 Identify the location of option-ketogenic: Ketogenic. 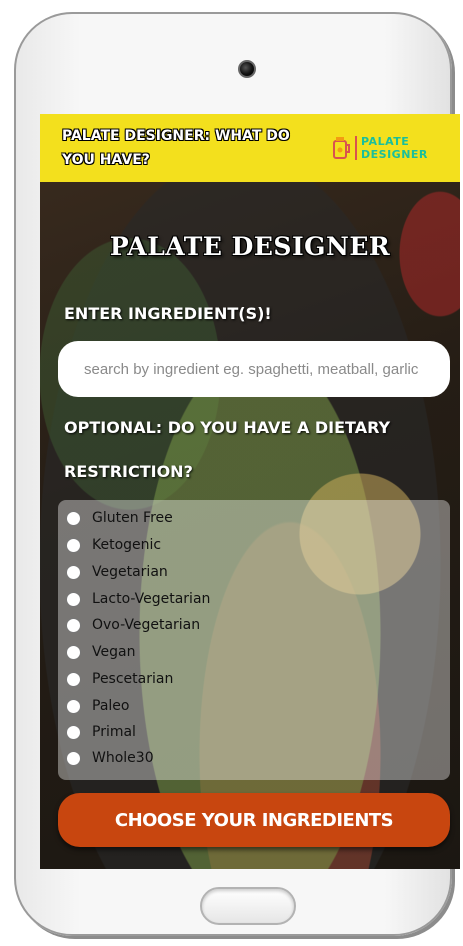
(113, 545).